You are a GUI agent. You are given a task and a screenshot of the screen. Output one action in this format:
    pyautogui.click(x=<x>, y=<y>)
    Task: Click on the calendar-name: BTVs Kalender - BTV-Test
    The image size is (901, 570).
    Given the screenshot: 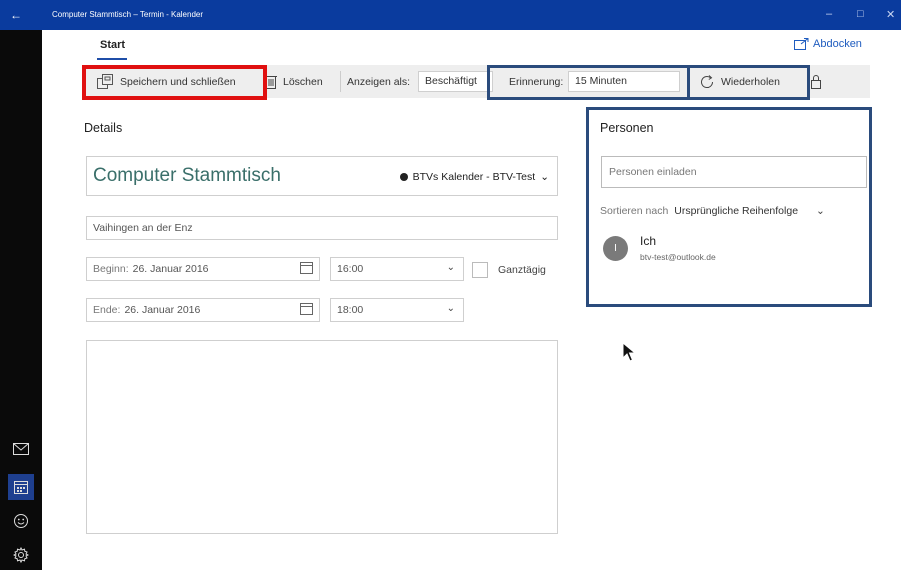 What is the action you would take?
    pyautogui.click(x=474, y=177)
    